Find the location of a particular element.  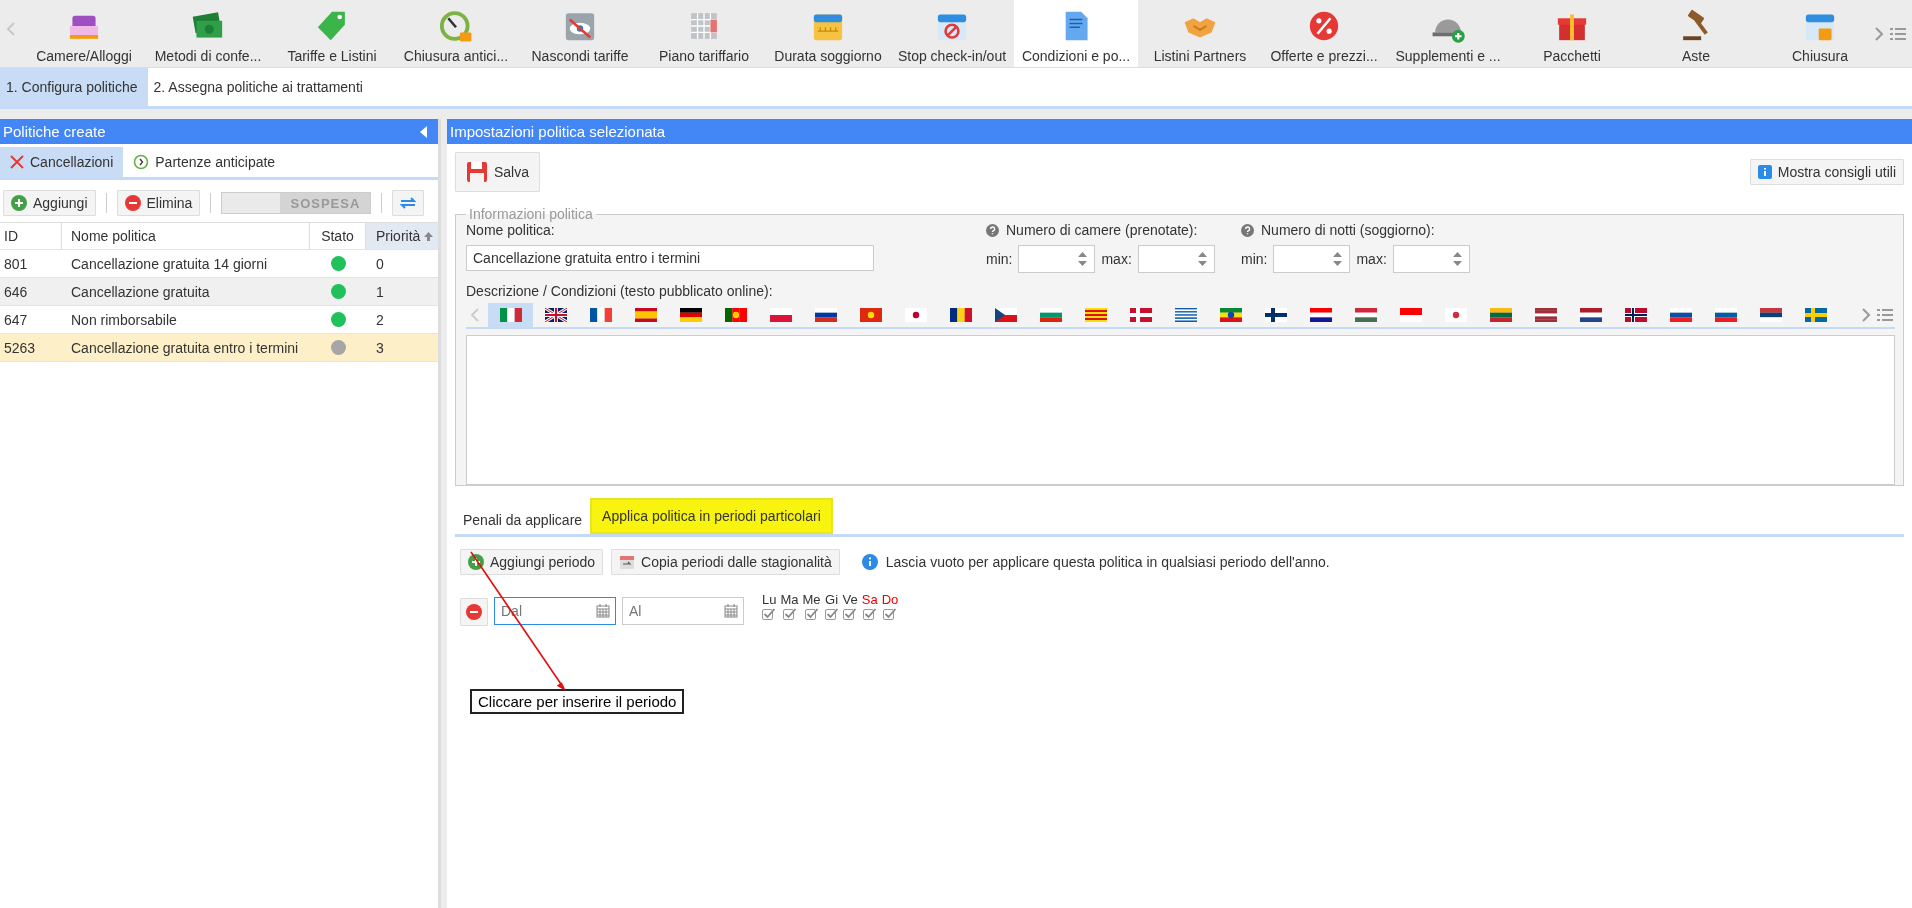

save-button: Salva is located at coordinates (498, 172).